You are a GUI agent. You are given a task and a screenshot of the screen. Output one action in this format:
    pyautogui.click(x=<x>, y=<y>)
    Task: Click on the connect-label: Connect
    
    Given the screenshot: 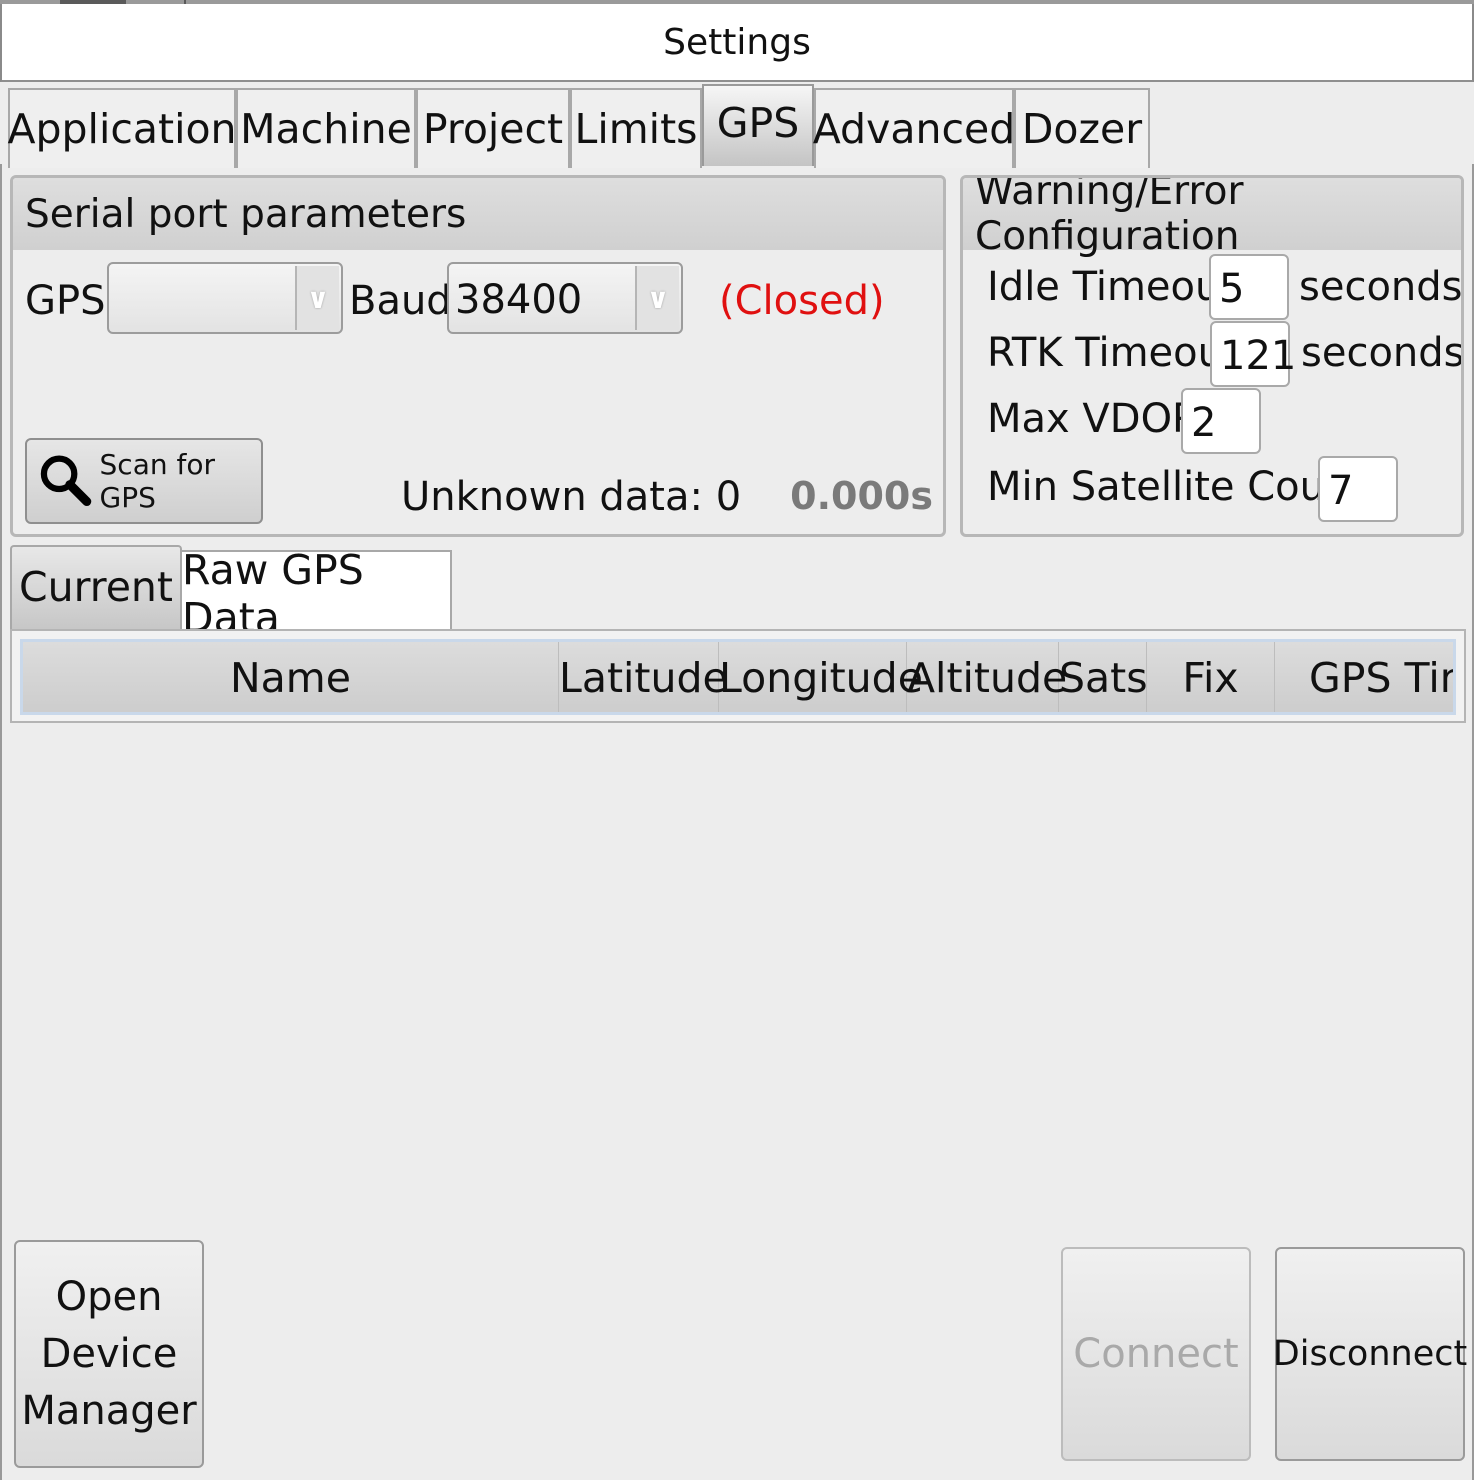 What is the action you would take?
    pyautogui.click(x=1156, y=1354)
    